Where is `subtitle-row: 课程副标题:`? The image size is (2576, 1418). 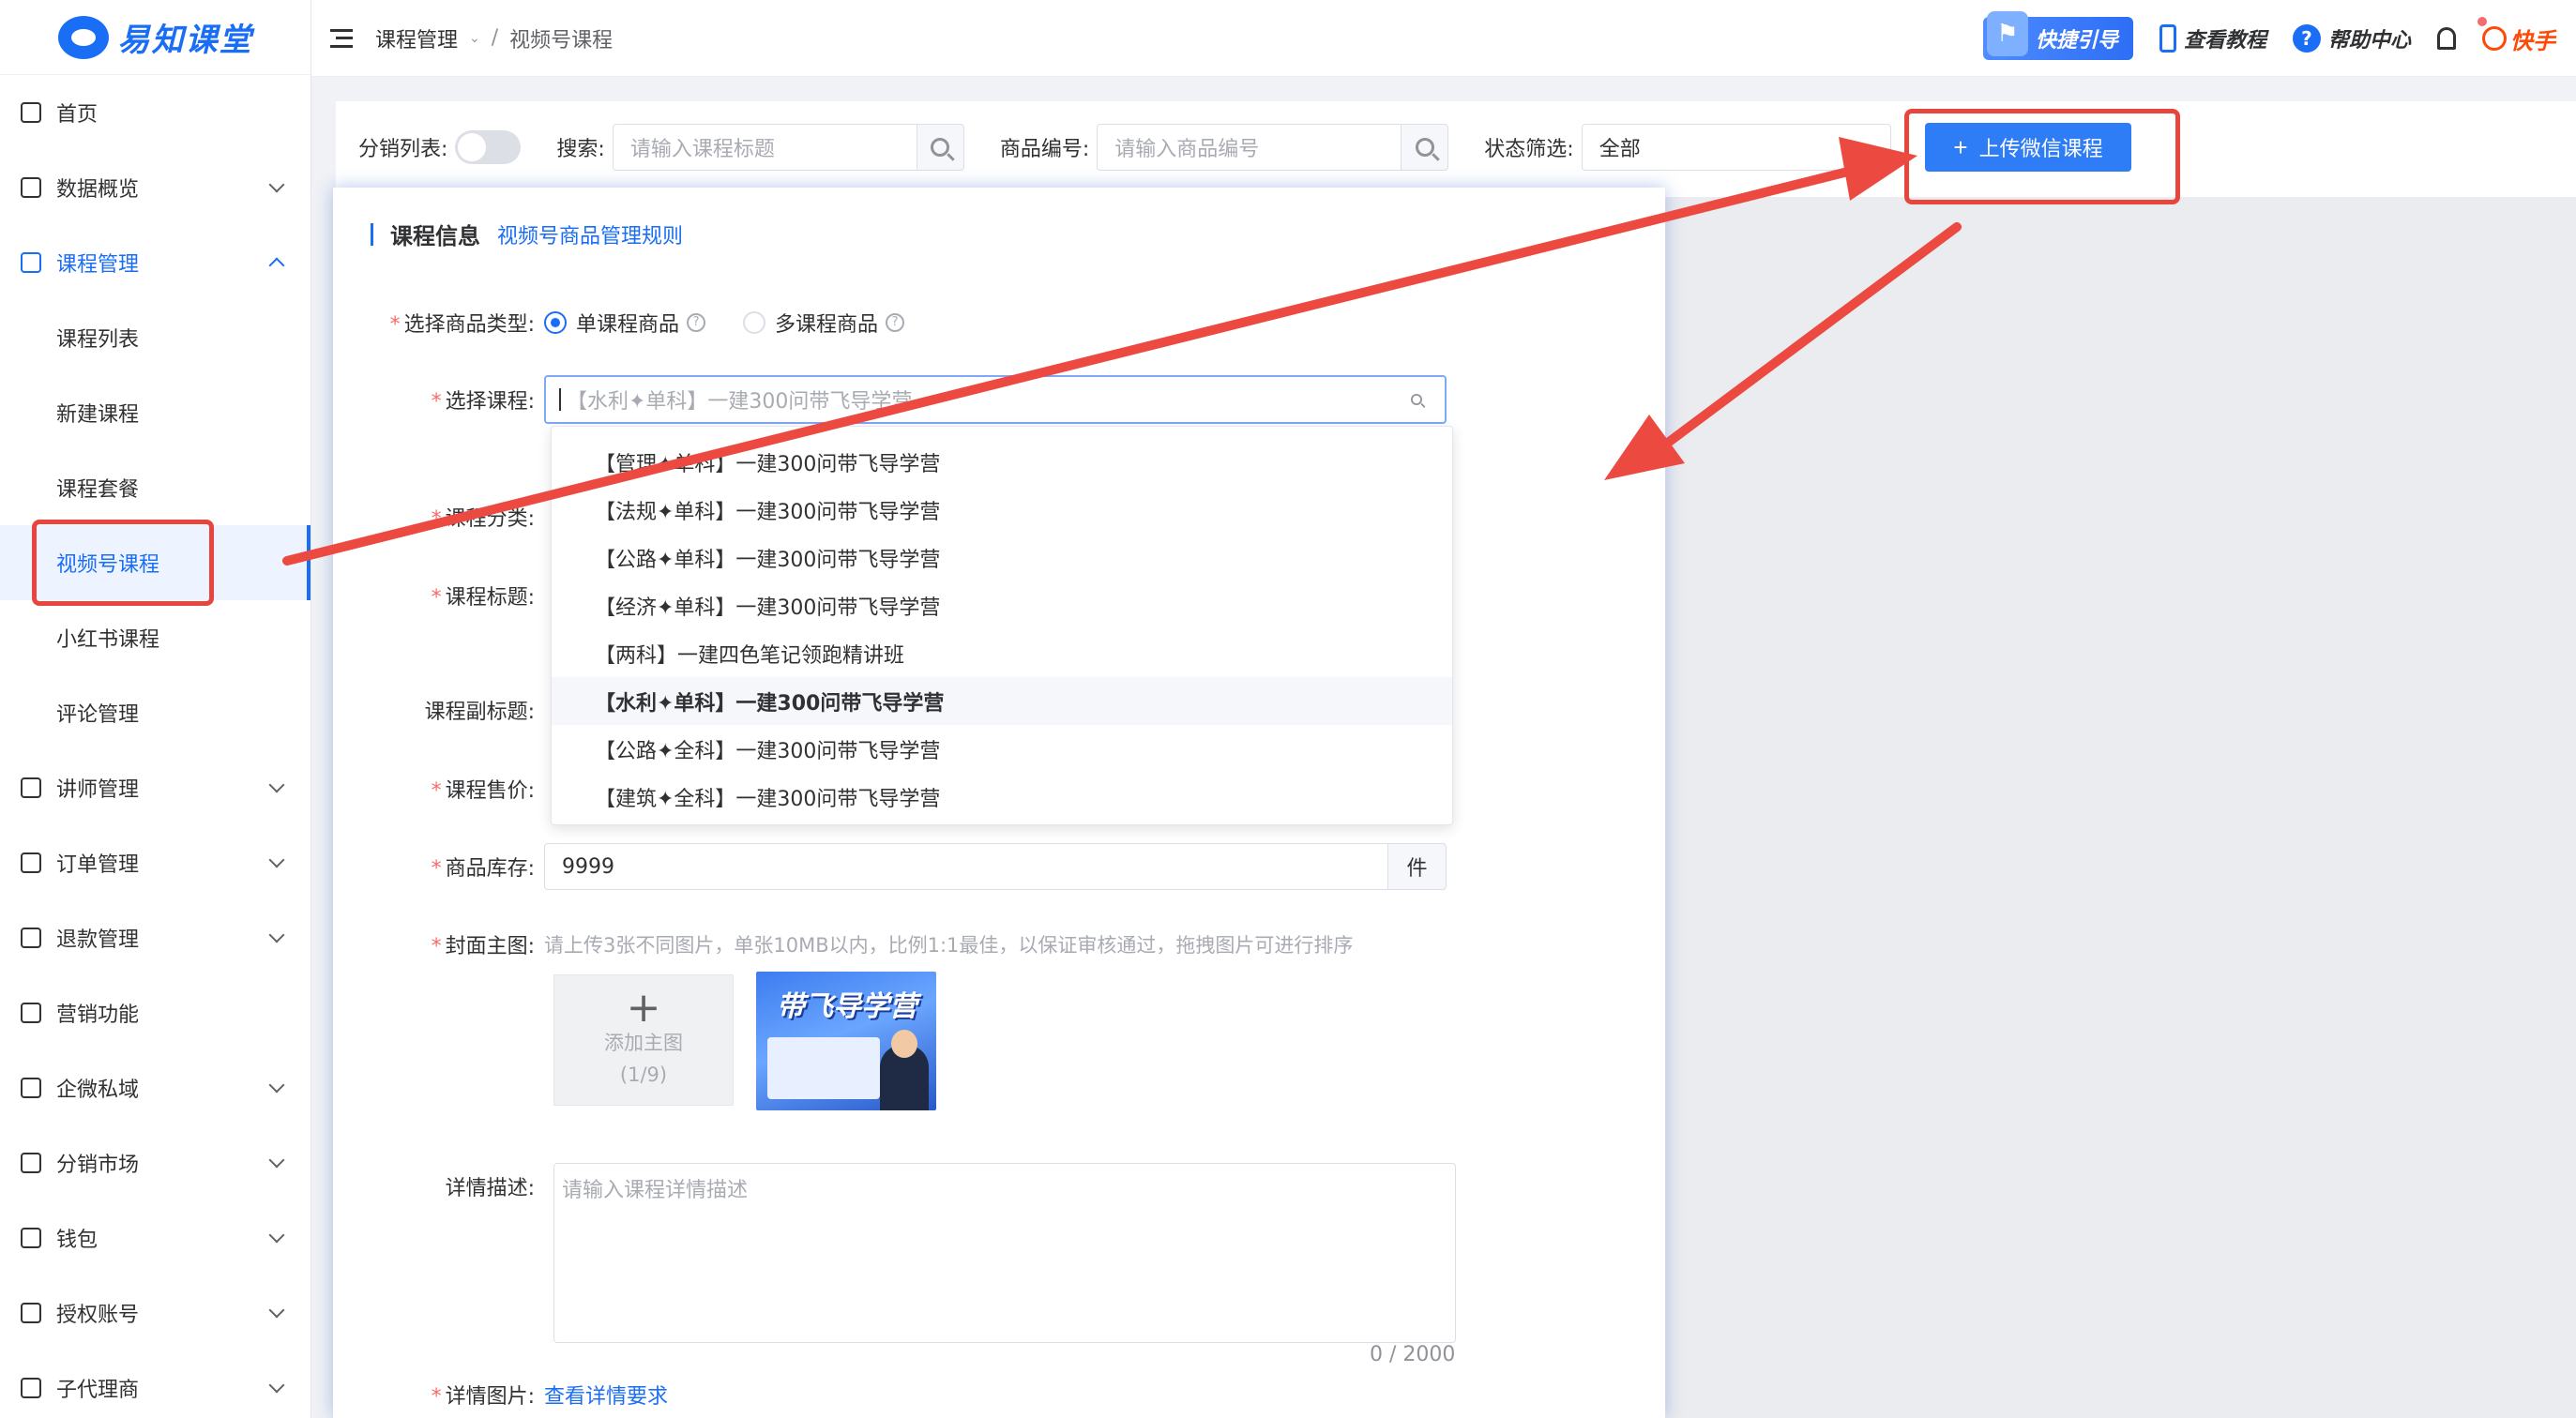 subtitle-row: 课程副标题: is located at coordinates (438, 709).